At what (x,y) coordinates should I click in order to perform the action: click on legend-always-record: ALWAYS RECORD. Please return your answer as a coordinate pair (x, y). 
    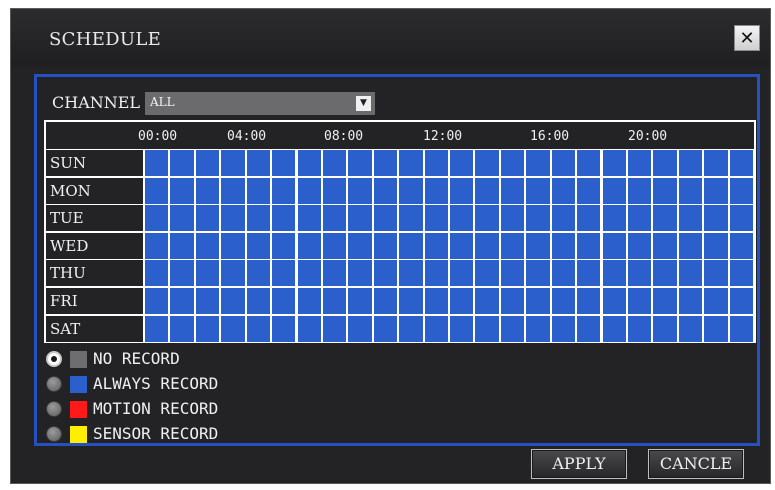
    Looking at the image, I should click on (176, 384).